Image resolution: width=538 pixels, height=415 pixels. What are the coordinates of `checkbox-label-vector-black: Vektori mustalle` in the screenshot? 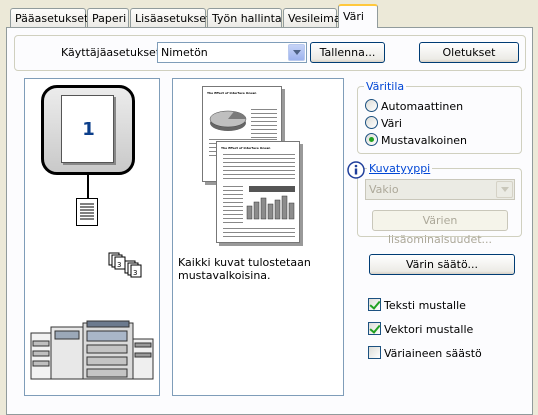 It's located at (429, 329).